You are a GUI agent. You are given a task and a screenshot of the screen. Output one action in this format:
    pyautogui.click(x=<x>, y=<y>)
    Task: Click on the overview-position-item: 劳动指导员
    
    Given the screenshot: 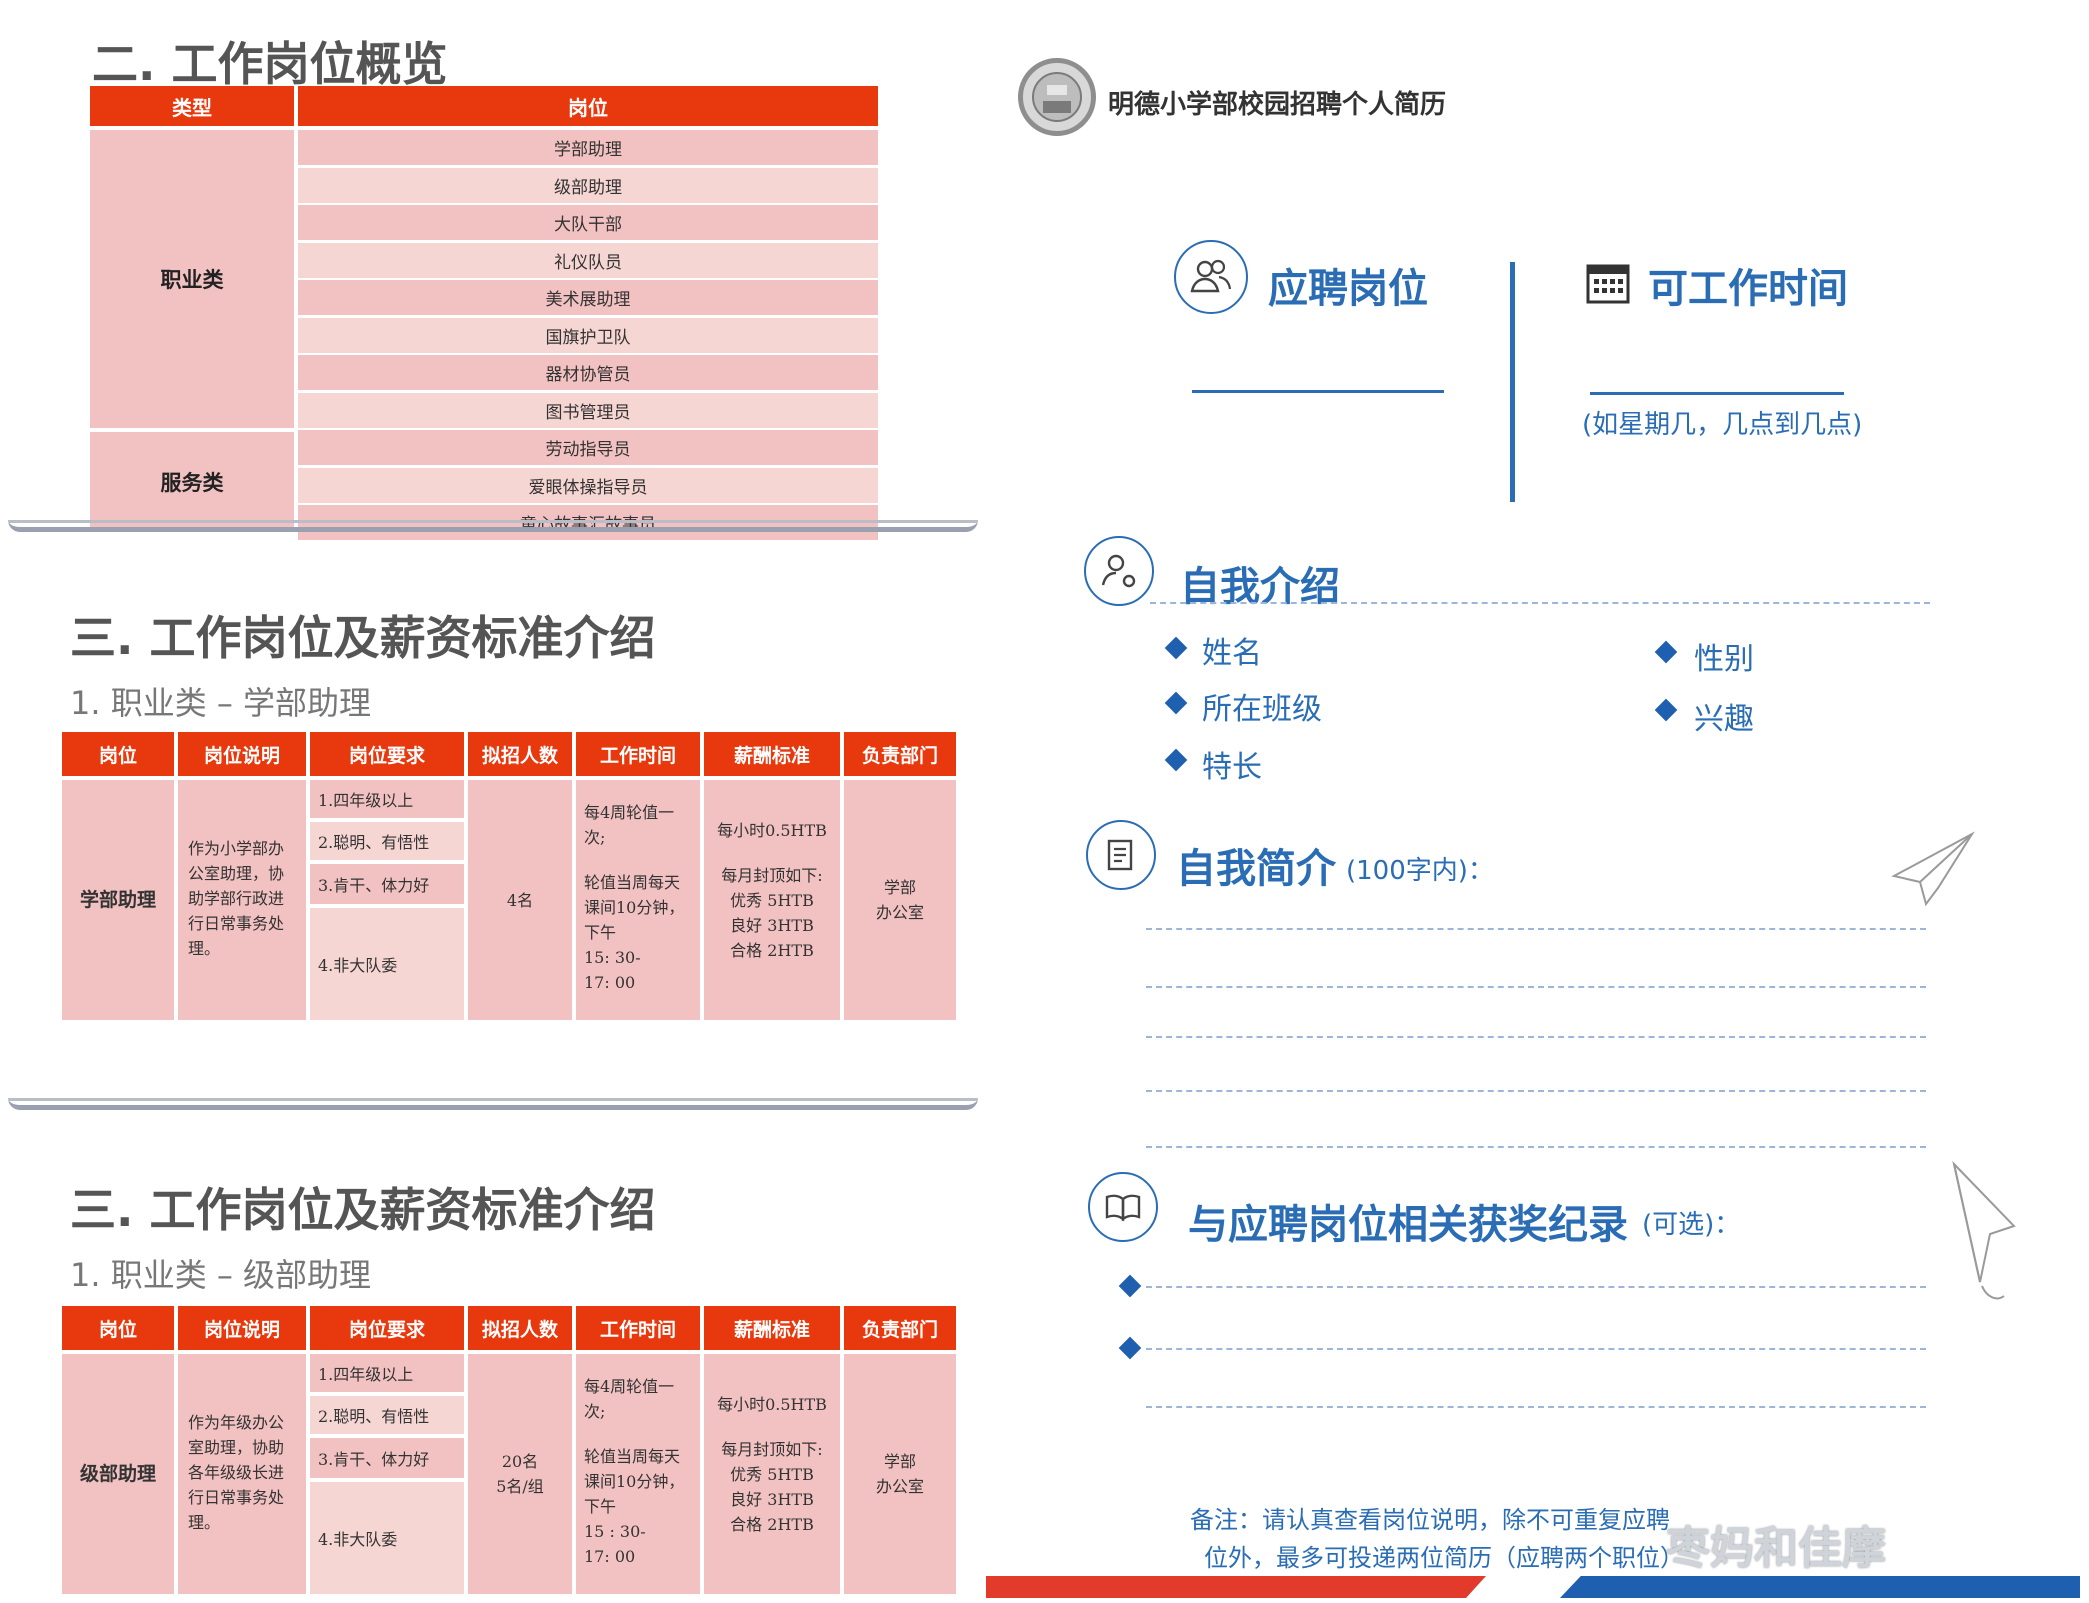 What is the action you would take?
    pyautogui.click(x=588, y=447)
    